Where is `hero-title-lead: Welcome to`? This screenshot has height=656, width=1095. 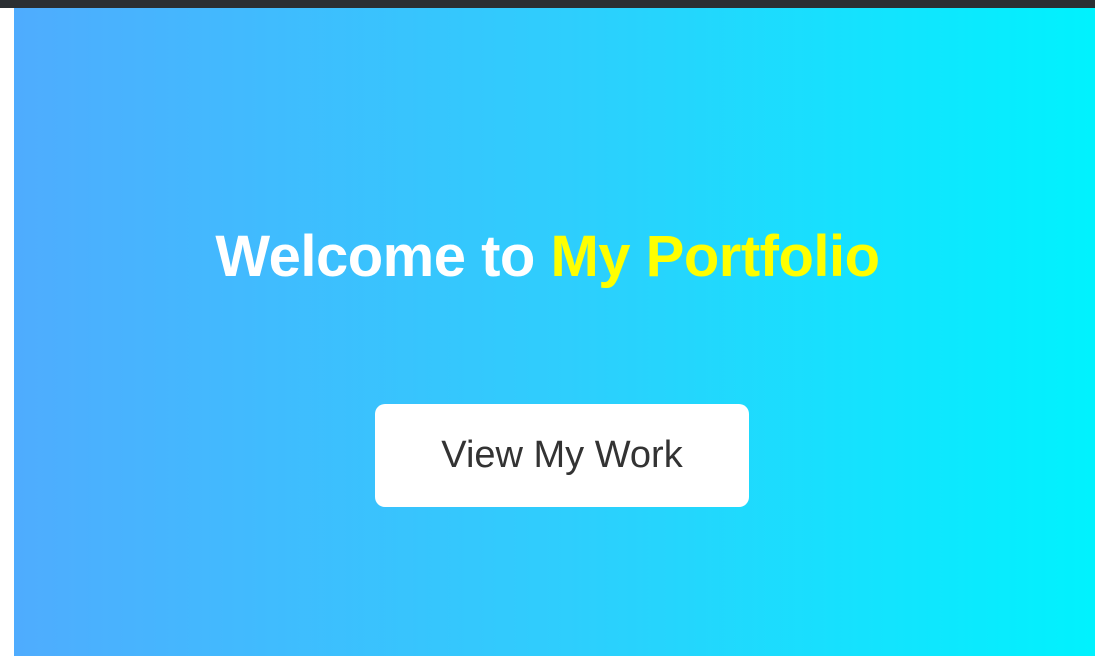
hero-title-lead: Welcome to is located at coordinates (383, 256).